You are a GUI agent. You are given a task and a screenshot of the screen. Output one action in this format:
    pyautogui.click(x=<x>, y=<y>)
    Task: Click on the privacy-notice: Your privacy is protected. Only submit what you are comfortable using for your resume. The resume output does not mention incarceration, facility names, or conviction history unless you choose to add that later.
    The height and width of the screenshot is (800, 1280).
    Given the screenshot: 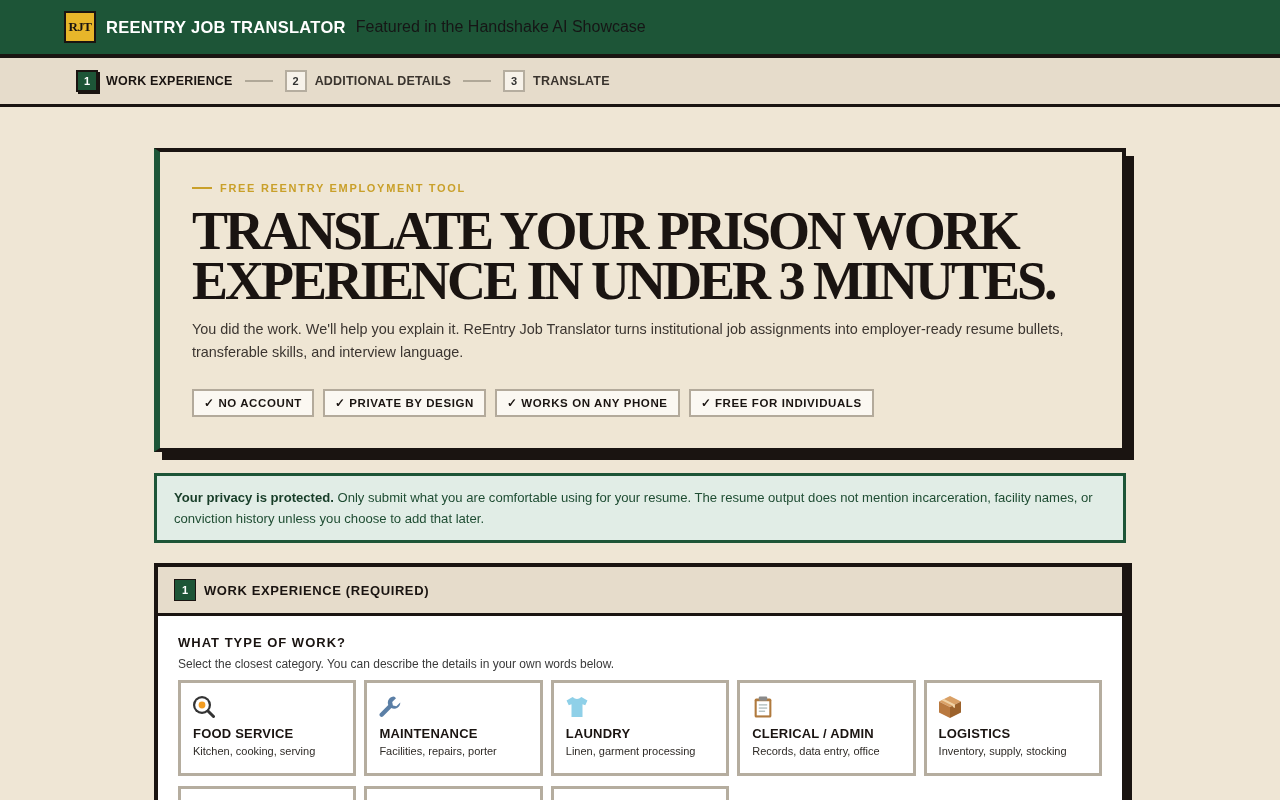 What is the action you would take?
    pyautogui.click(x=640, y=508)
    